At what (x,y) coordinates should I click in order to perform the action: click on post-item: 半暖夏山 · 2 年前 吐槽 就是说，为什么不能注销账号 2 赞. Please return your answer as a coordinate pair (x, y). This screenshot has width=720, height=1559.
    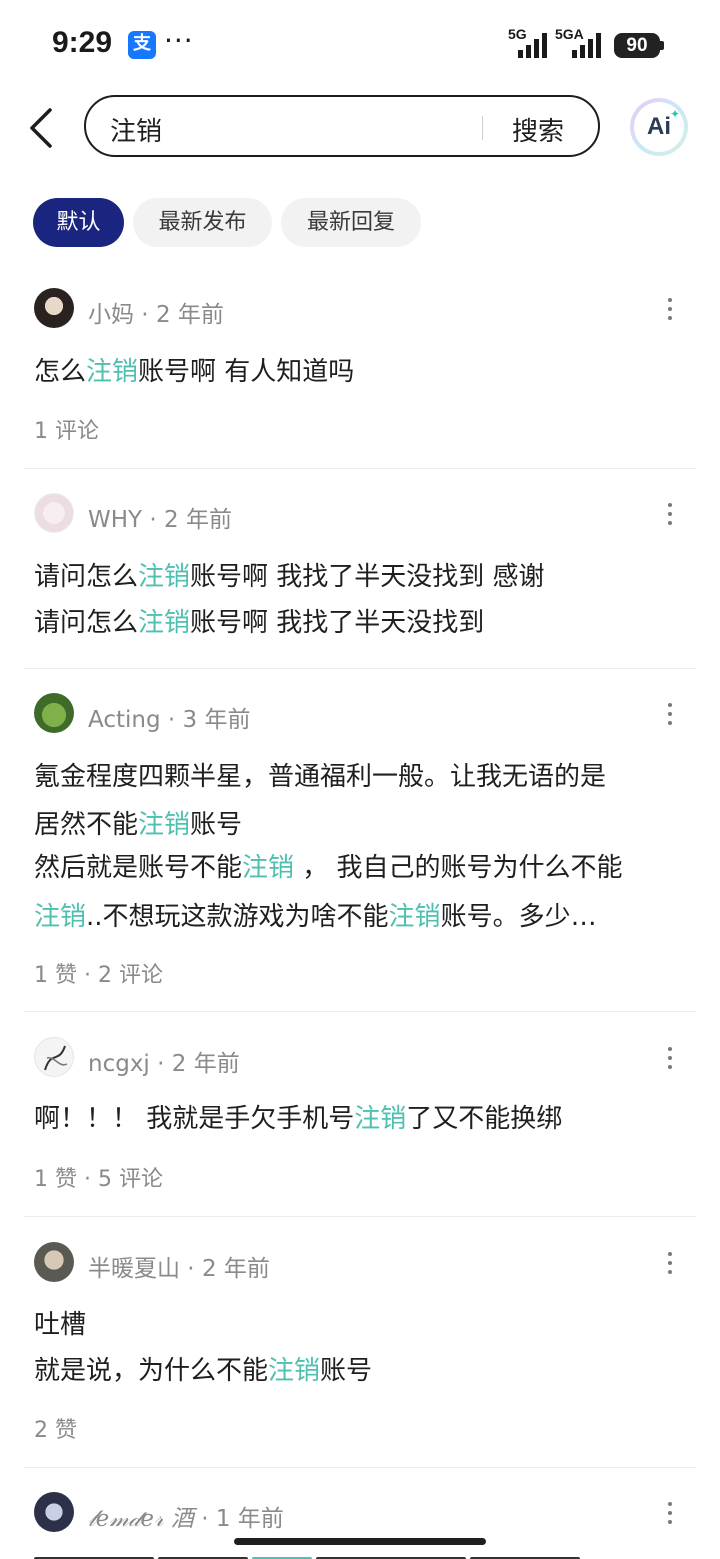
    Looking at the image, I should click on (360, 1347).